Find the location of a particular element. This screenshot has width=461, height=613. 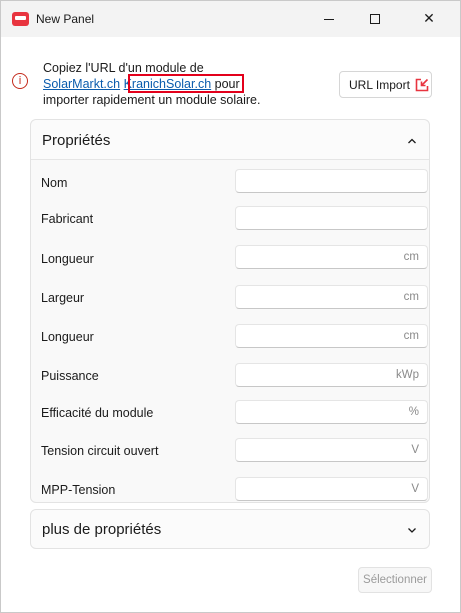

chevron-up-icon is located at coordinates (412, 141).